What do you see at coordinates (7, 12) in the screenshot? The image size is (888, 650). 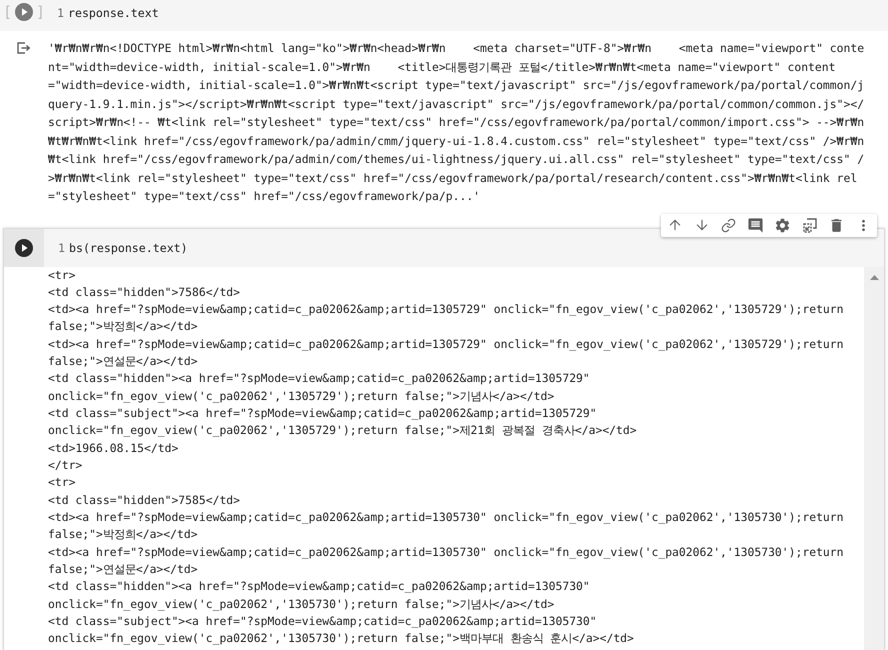 I see `prompt-bracket: [` at bounding box center [7, 12].